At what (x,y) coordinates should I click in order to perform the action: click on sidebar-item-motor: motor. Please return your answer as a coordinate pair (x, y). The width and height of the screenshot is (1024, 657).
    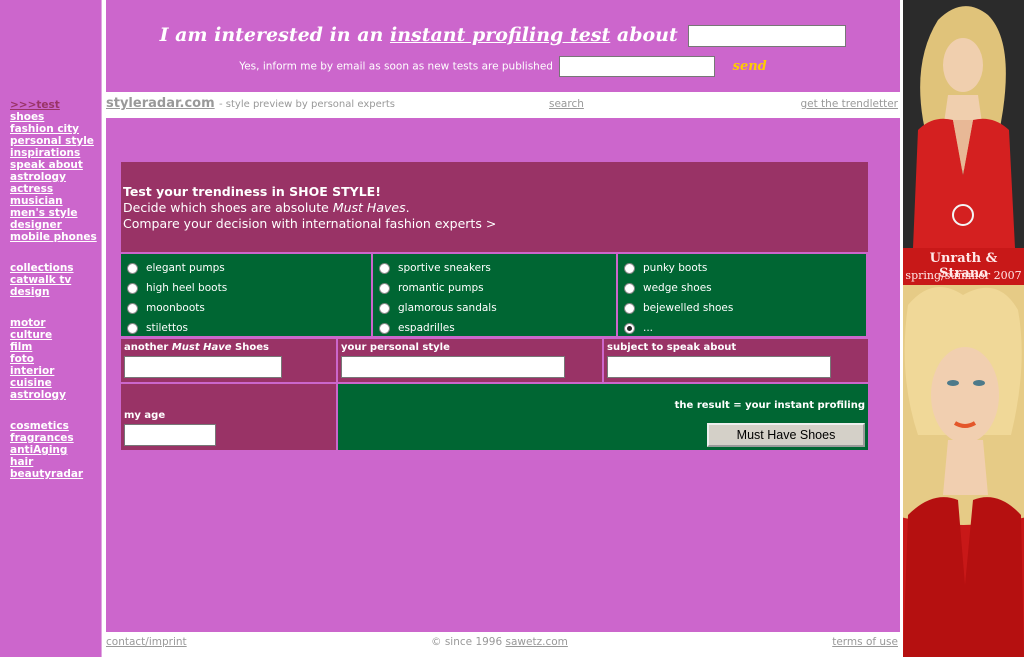
    Looking at the image, I should click on (33, 323).